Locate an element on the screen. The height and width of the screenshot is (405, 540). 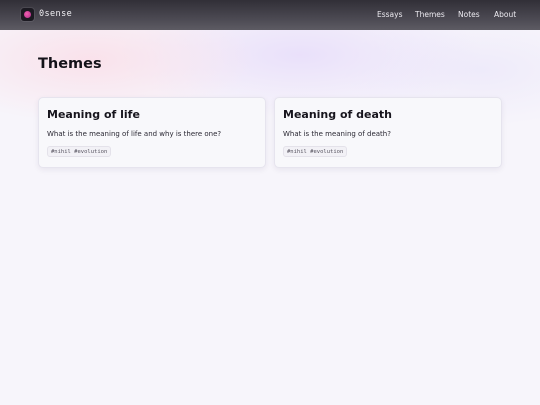
nav-item-themes: Themes is located at coordinates (430, 15).